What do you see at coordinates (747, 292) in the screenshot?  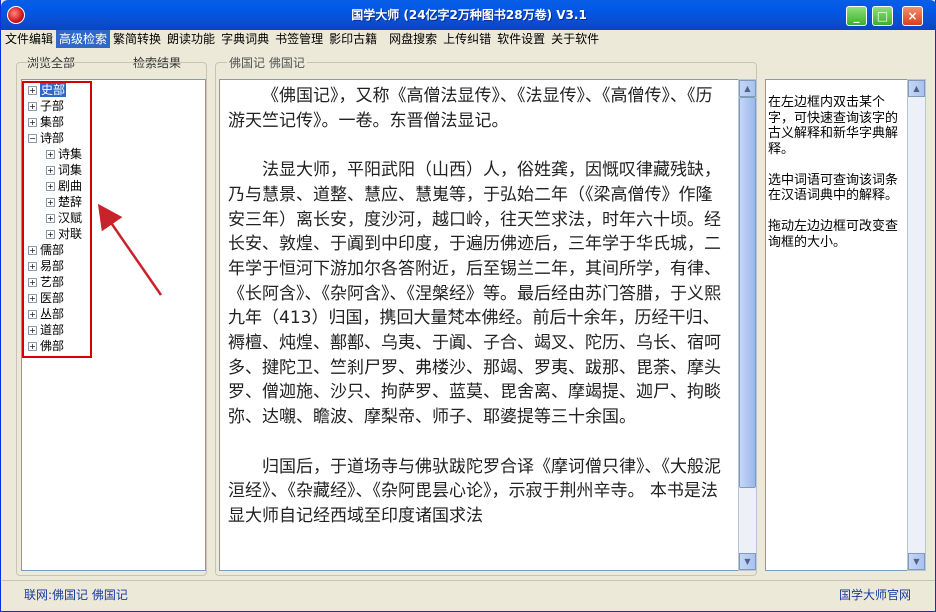 I see `scroll-thumb` at bounding box center [747, 292].